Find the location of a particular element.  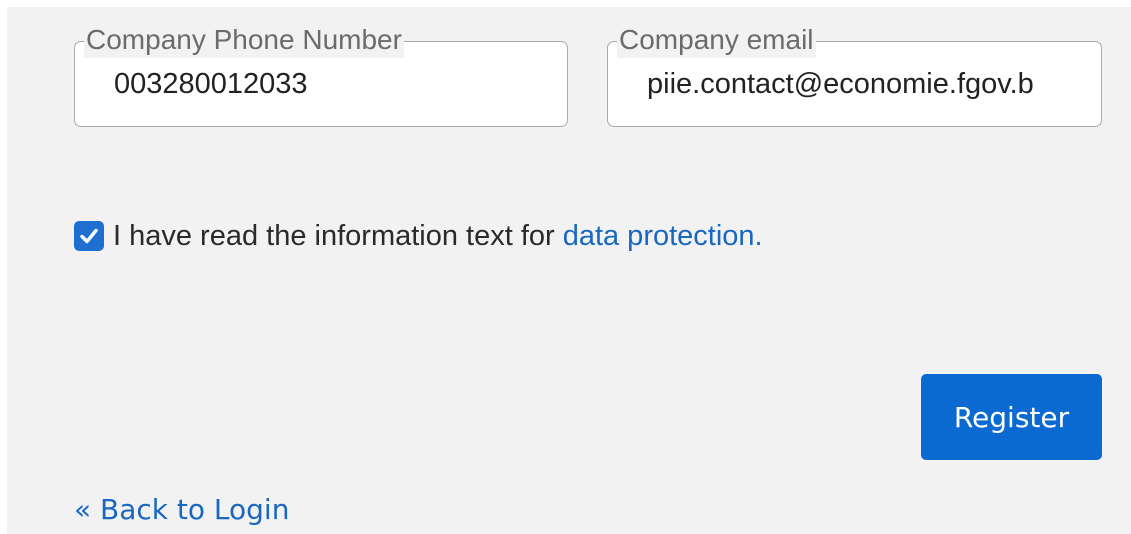

back-to-login-link: « Back to Login is located at coordinates (181, 509).